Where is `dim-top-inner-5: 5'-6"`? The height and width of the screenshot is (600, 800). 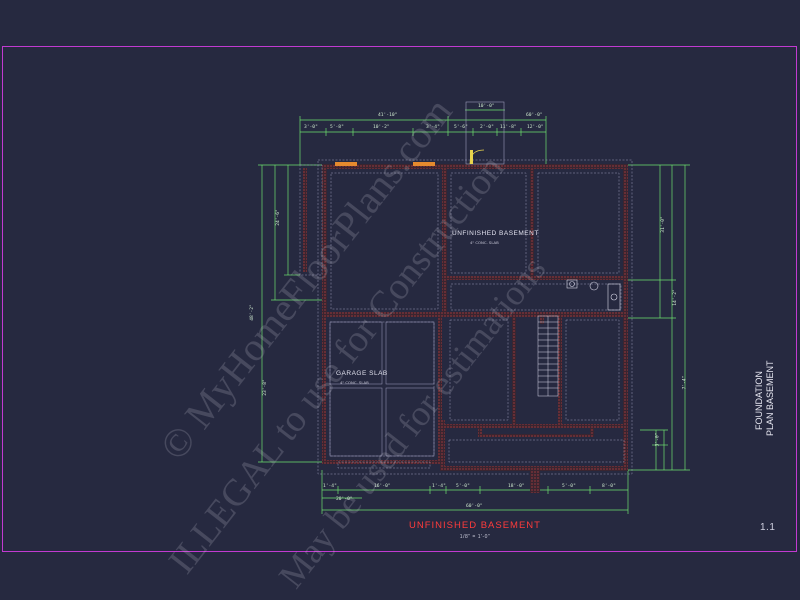
dim-top-inner-5: 5'-6" is located at coordinates (461, 127).